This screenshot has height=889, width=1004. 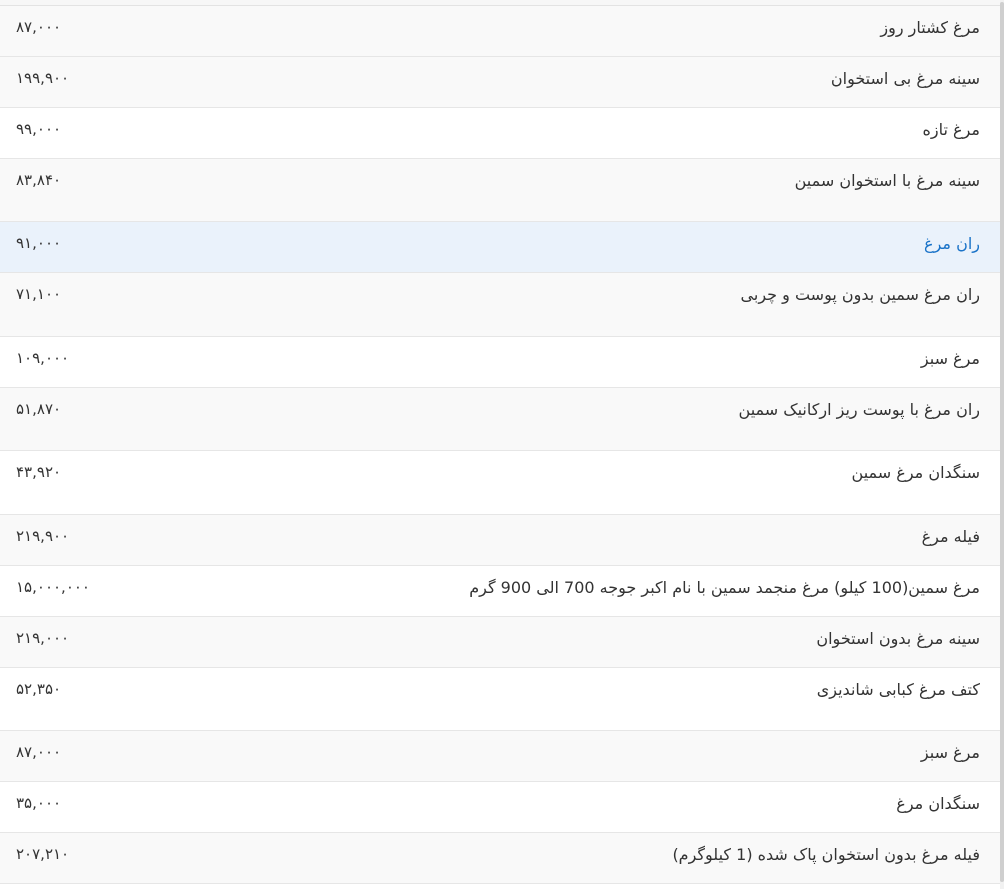 What do you see at coordinates (39, 803) in the screenshot?
I see `product-price: ۳۵,۰۰۰` at bounding box center [39, 803].